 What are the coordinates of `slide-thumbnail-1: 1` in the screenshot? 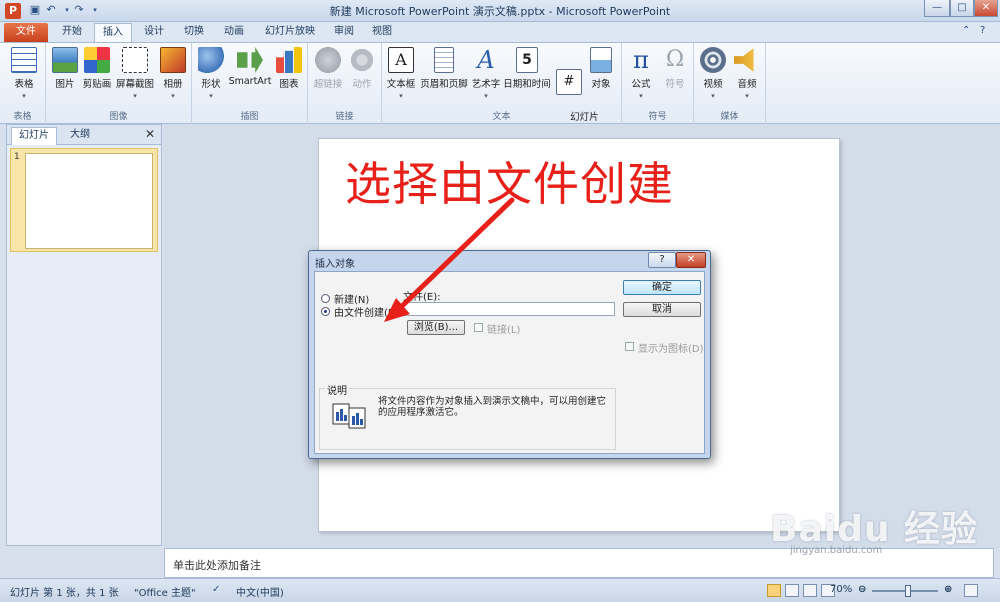 It's located at (84, 200).